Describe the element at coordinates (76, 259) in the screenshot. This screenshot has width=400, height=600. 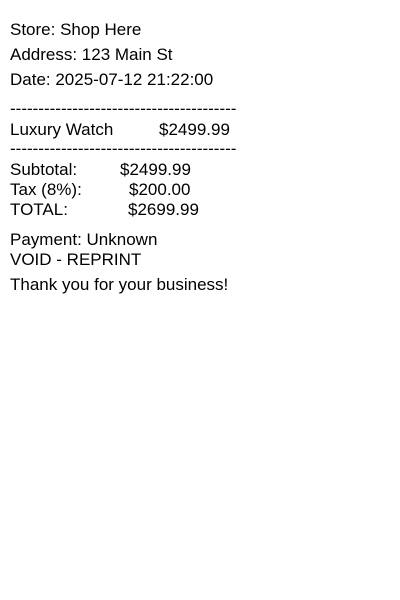
I see `void-status: VOID - REPRINT` at that location.